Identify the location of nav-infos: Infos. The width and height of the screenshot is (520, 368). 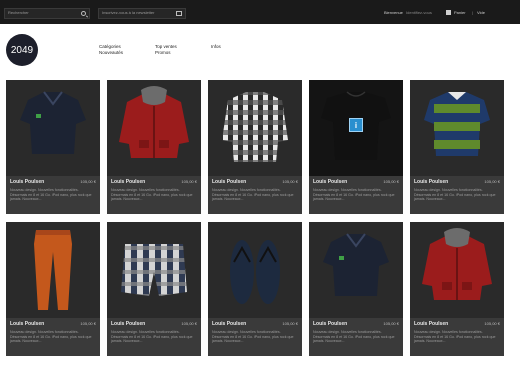
(216, 47).